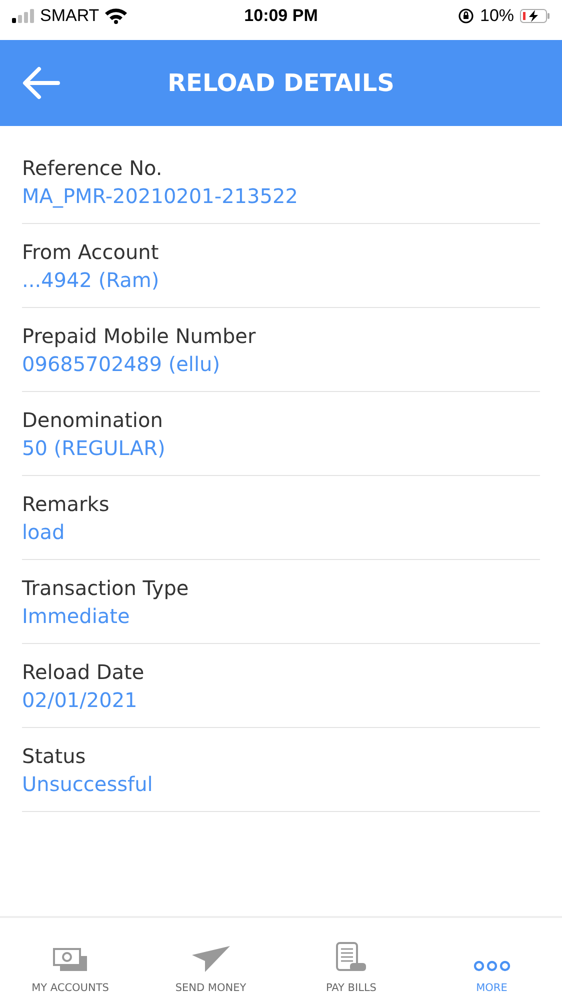 This screenshot has height=1000, width=562. What do you see at coordinates (160, 196) in the screenshot?
I see `field-value: MA_PMR-20210201-213522` at bounding box center [160, 196].